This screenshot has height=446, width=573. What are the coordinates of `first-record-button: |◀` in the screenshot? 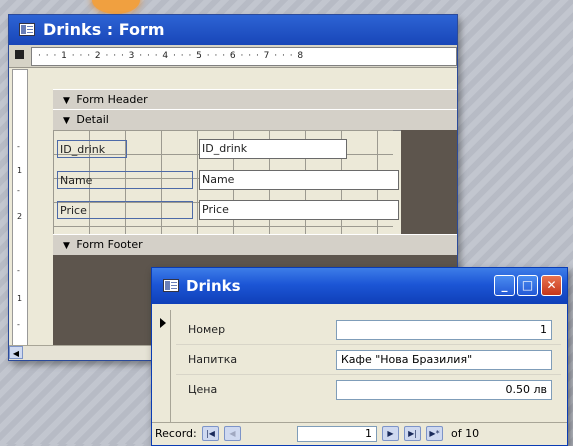 It's located at (210, 433).